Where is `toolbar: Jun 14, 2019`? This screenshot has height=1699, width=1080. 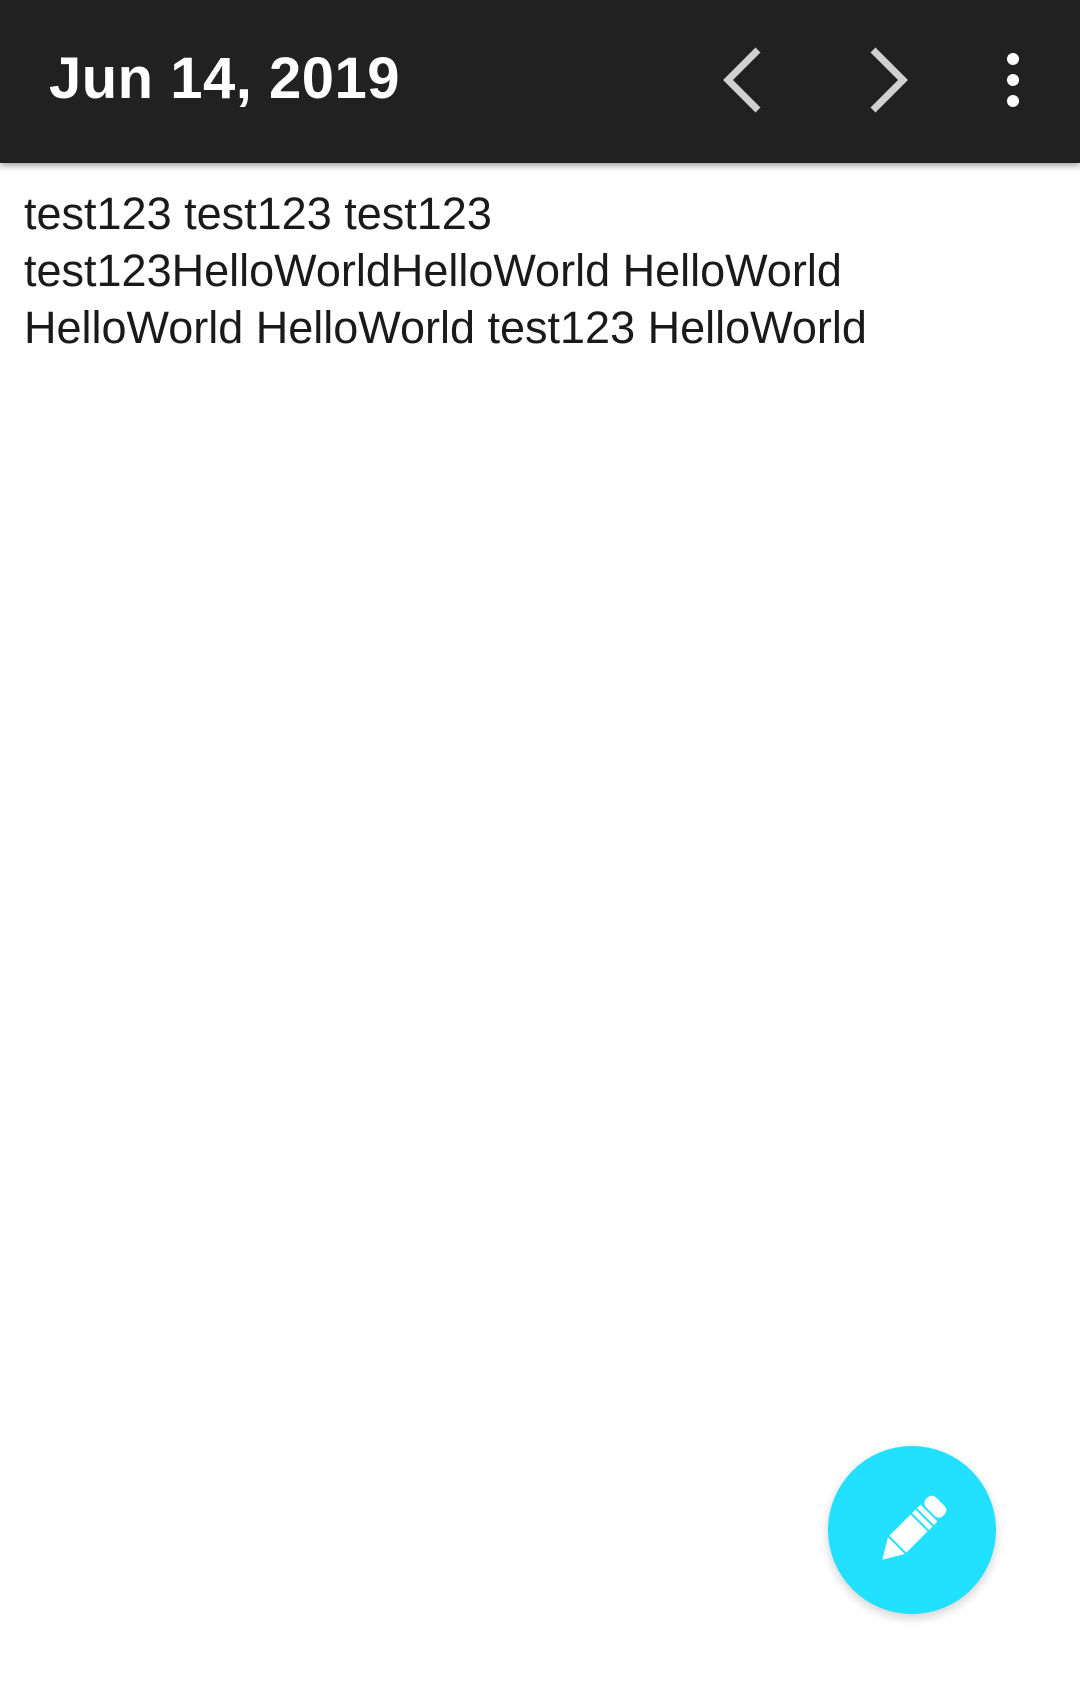
toolbar: Jun 14, 2019 is located at coordinates (540, 81).